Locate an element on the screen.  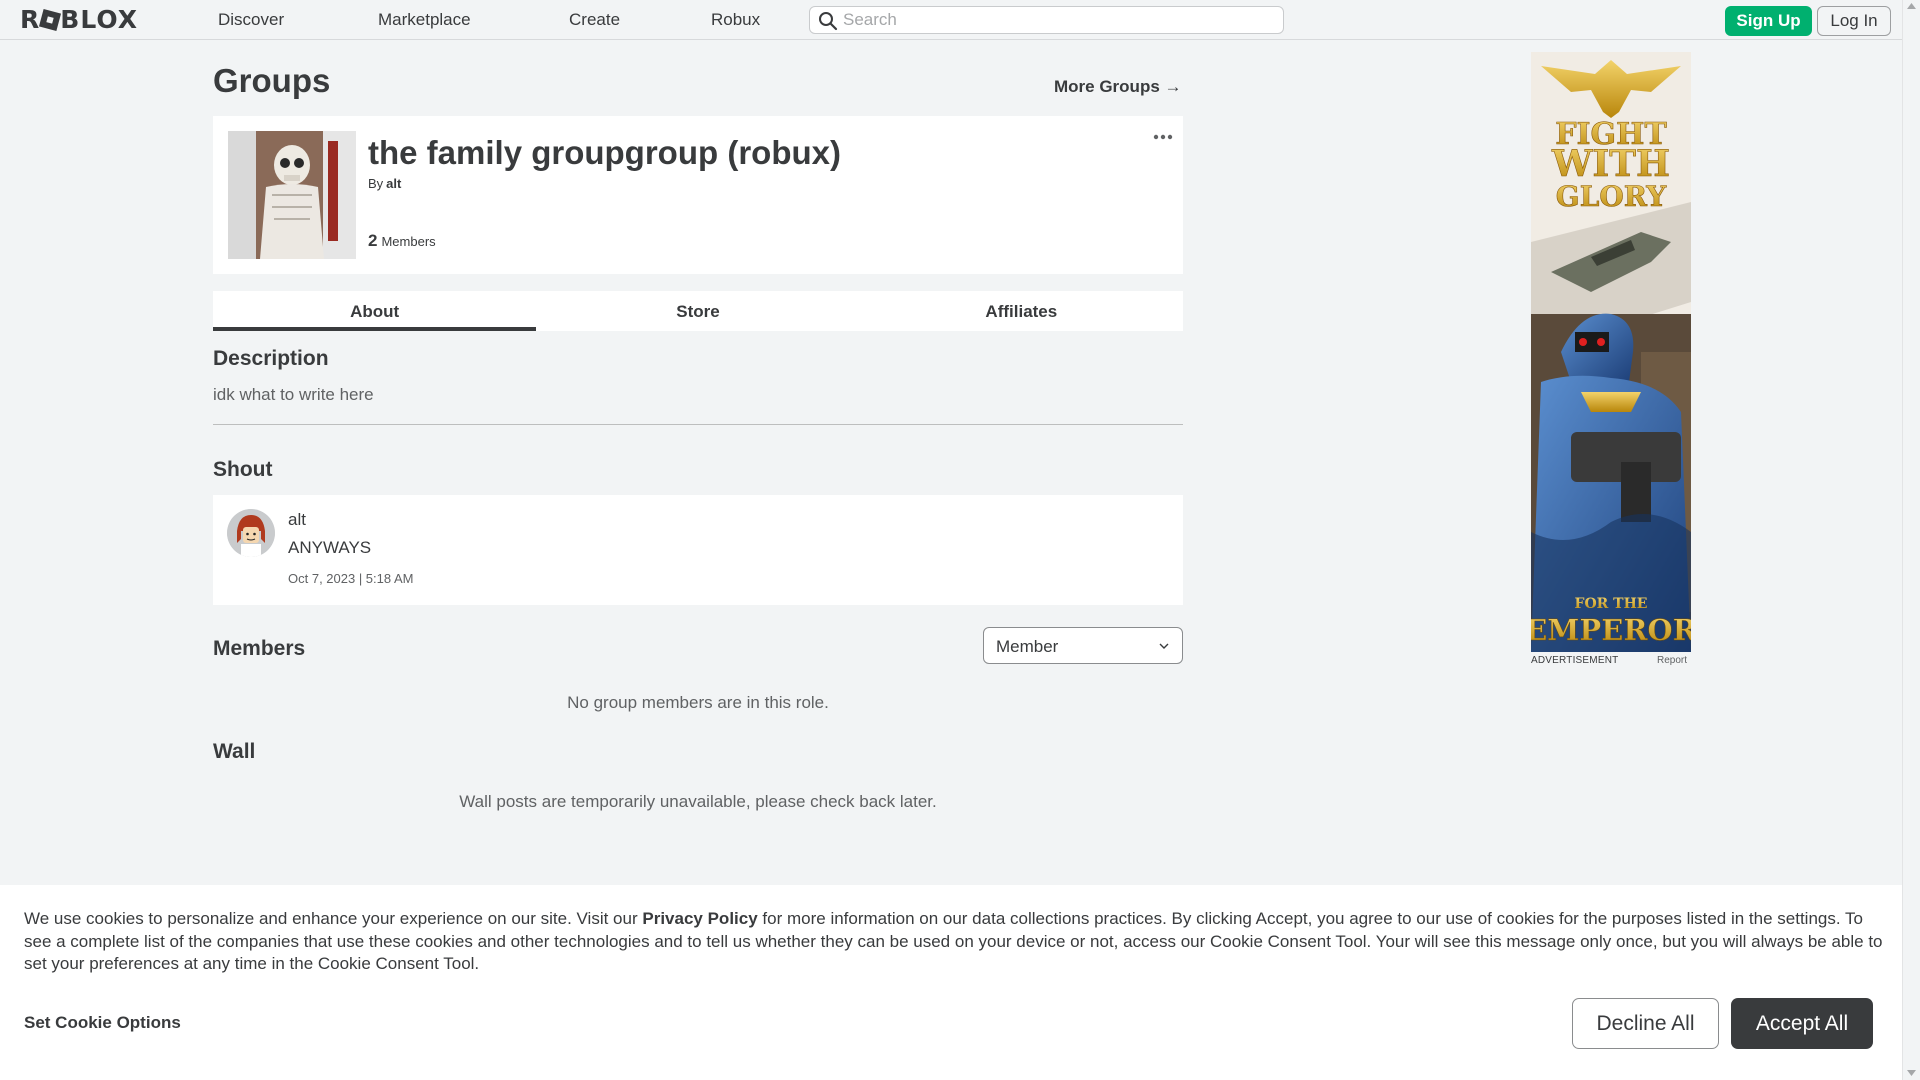
nav-robux: Robux is located at coordinates (735, 20).